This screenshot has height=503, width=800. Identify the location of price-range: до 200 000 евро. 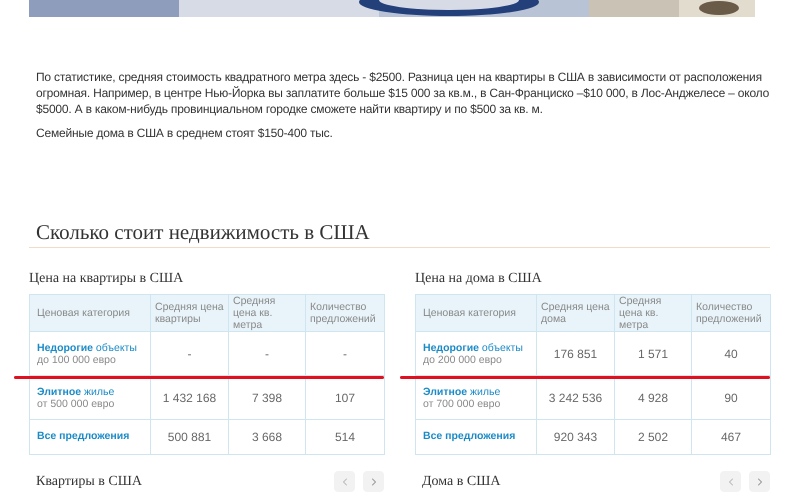
(463, 360).